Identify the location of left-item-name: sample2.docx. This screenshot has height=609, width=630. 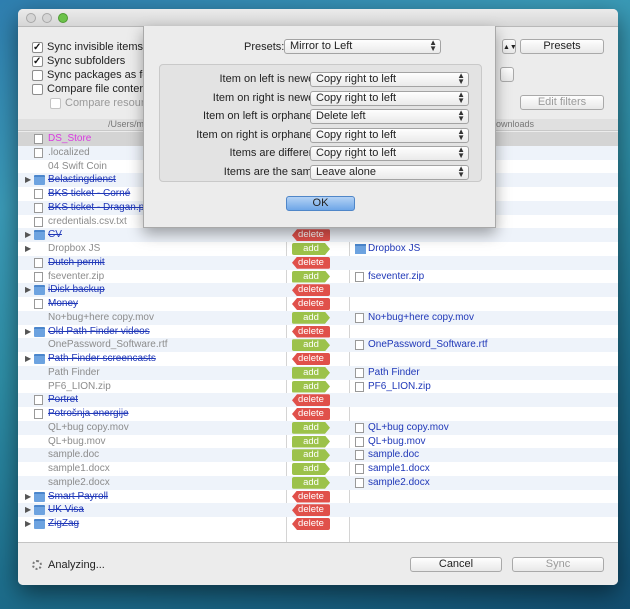
(79, 482).